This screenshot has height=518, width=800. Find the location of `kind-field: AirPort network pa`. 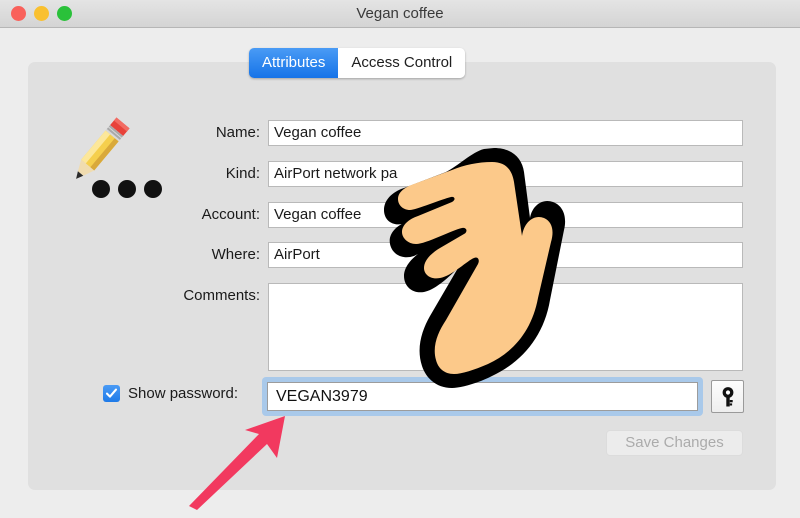

kind-field: AirPort network pa is located at coordinates (505, 174).